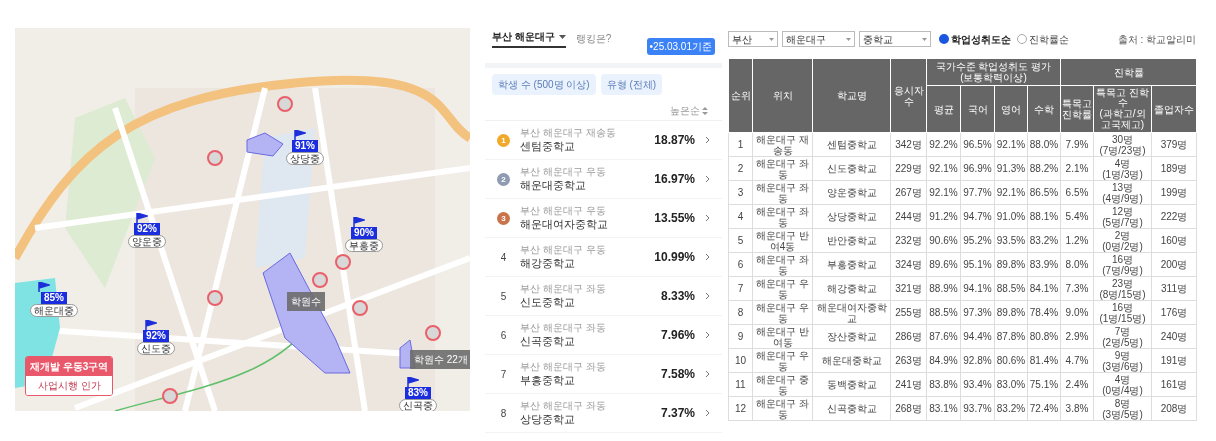  What do you see at coordinates (1077, 408) in the screenshot?
I see `table-cell: 3.8%` at bounding box center [1077, 408].